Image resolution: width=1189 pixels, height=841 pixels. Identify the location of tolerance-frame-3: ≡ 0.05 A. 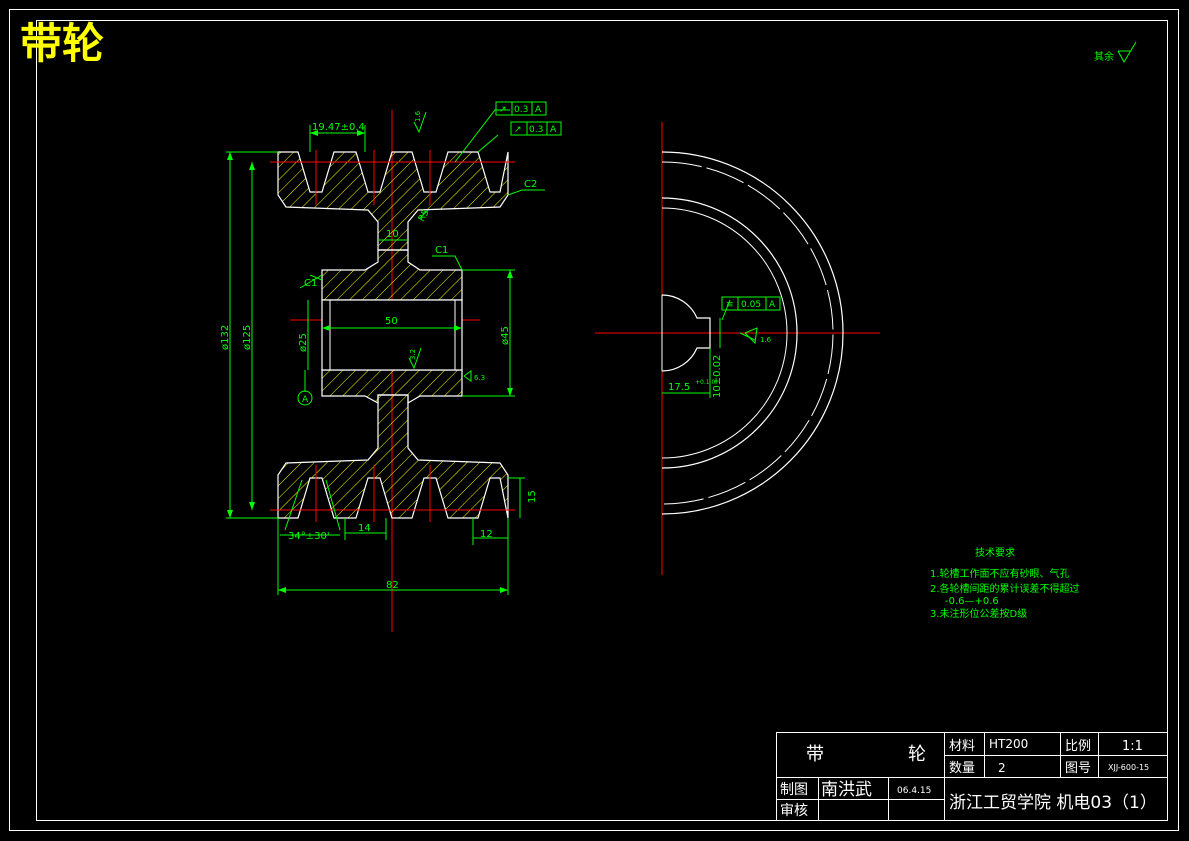
(751, 303).